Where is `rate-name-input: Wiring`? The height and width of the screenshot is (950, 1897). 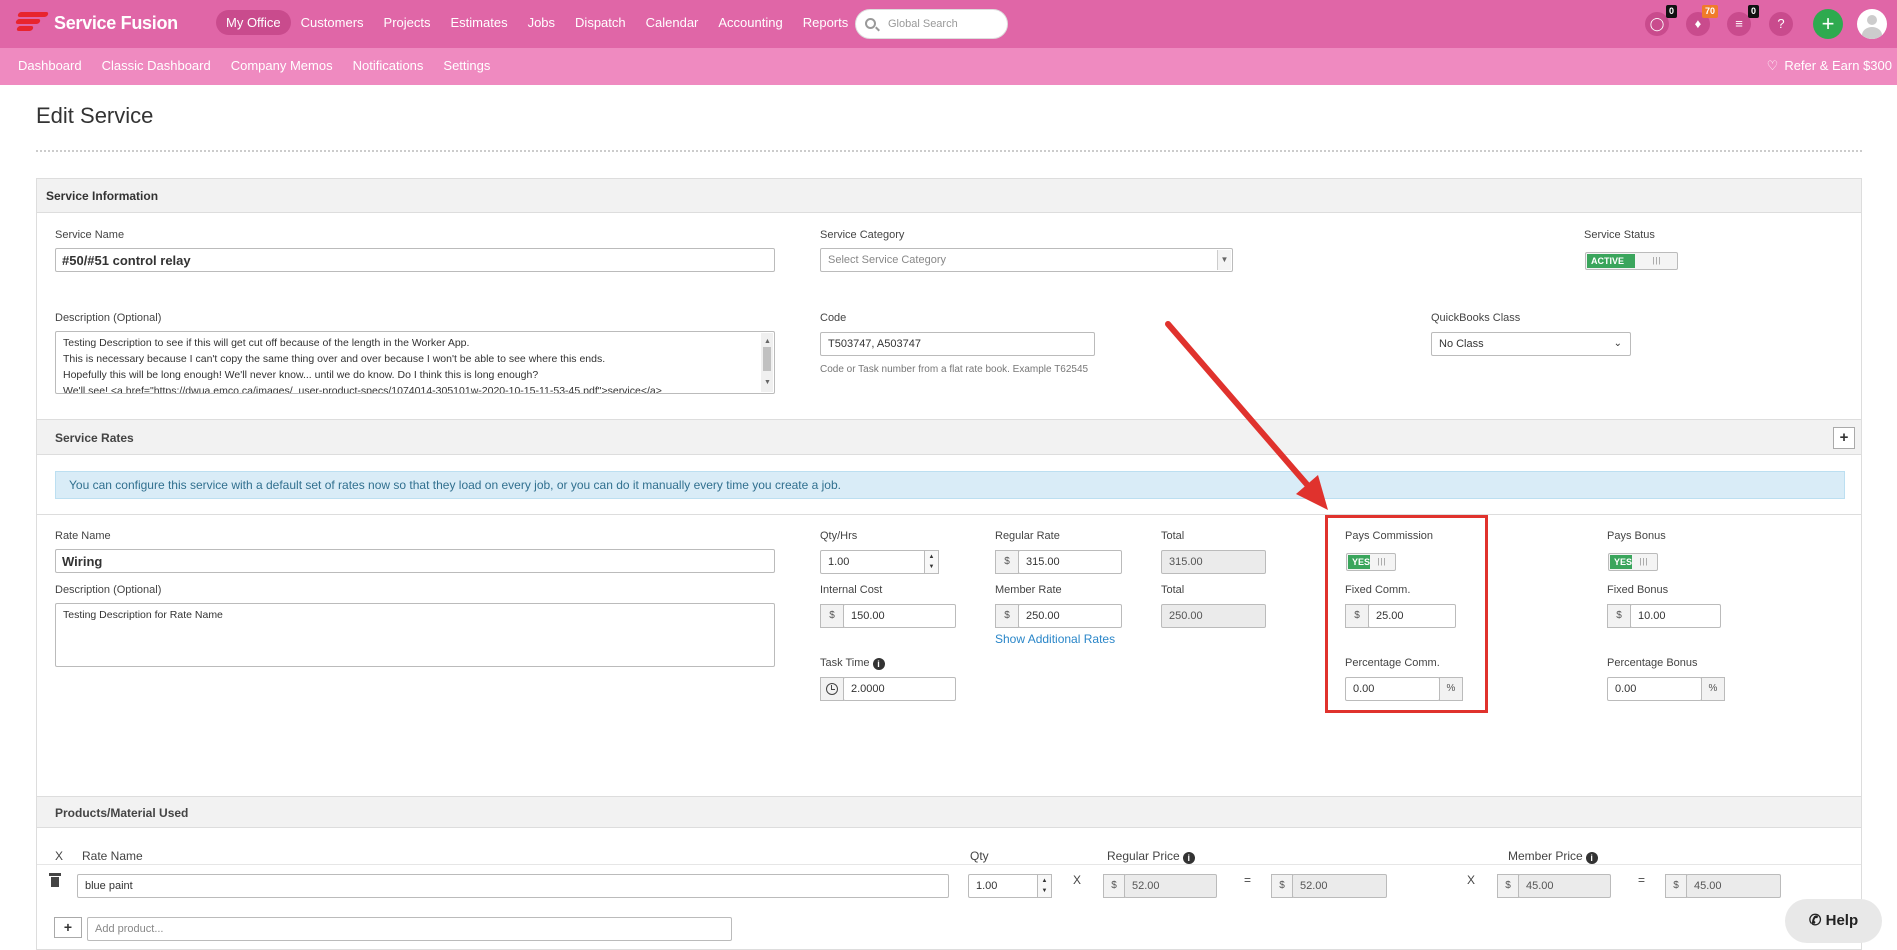
rate-name-input: Wiring is located at coordinates (415, 561).